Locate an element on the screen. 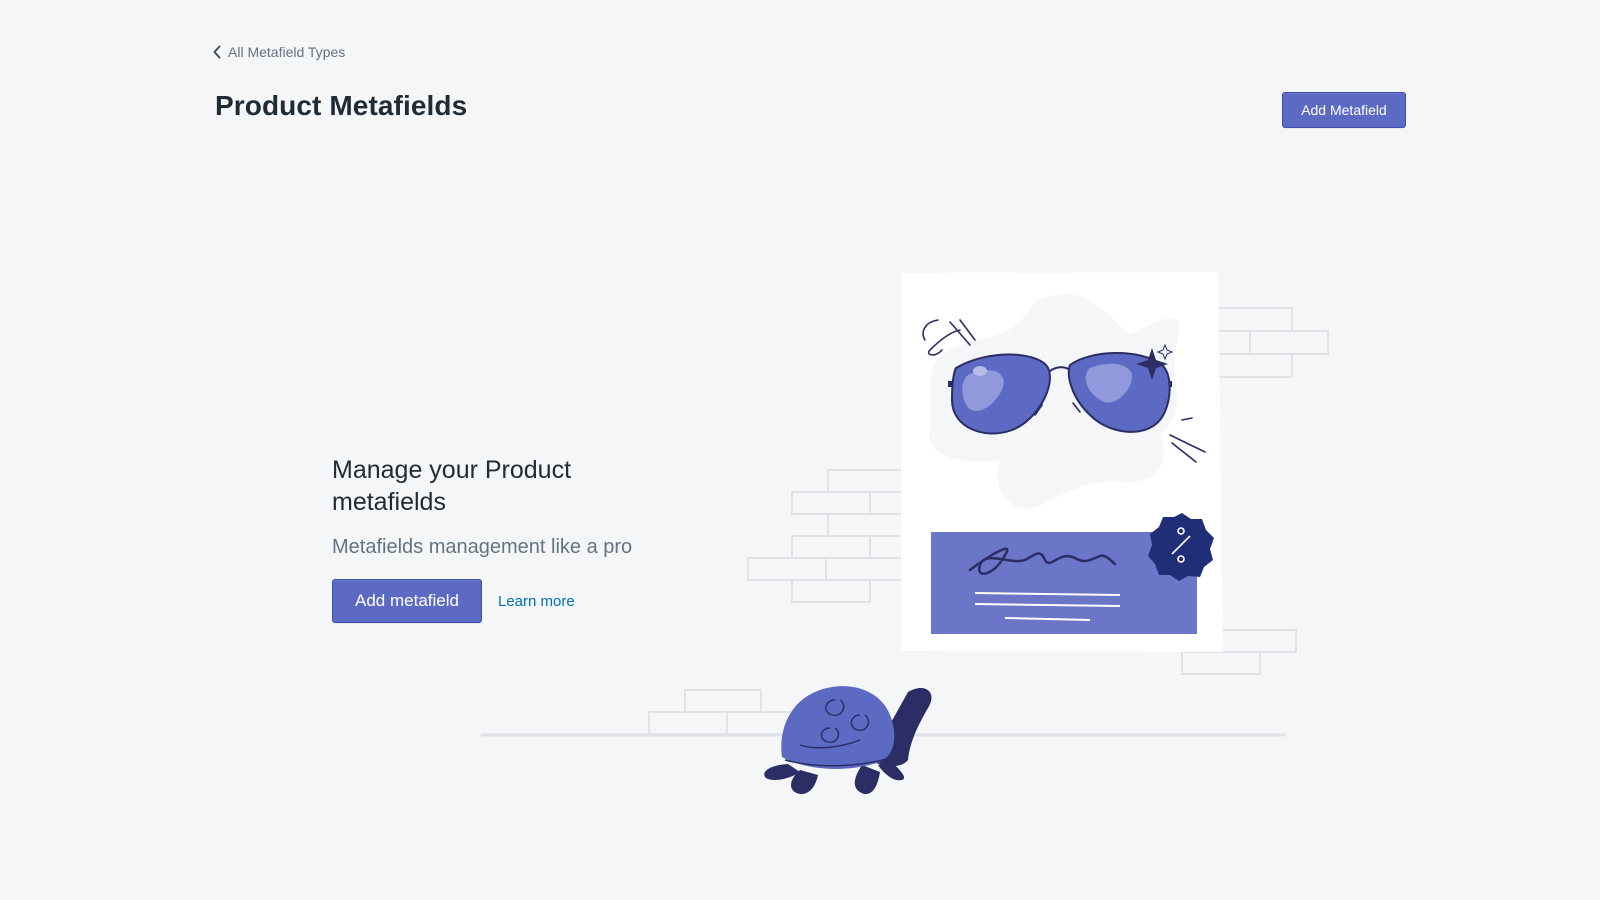 This screenshot has height=900, width=1600. add-metafield-button: Add metafield is located at coordinates (407, 601).